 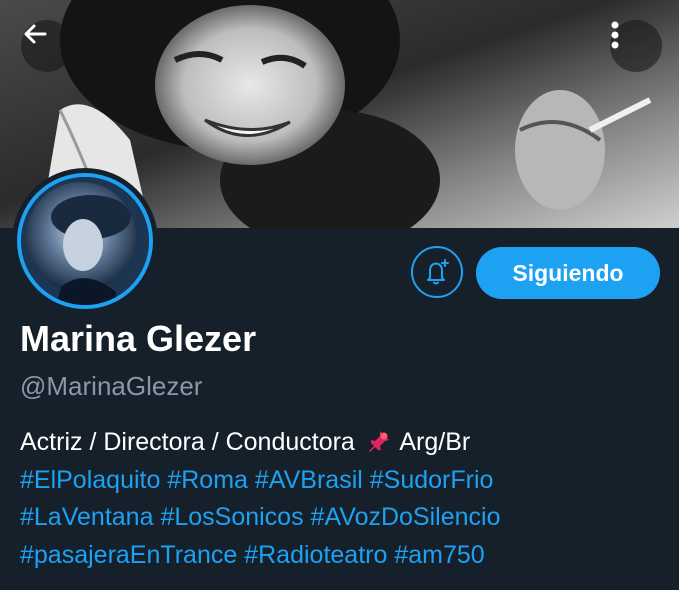 What do you see at coordinates (111, 386) in the screenshot?
I see `username-handle: @MarinaGlezer` at bounding box center [111, 386].